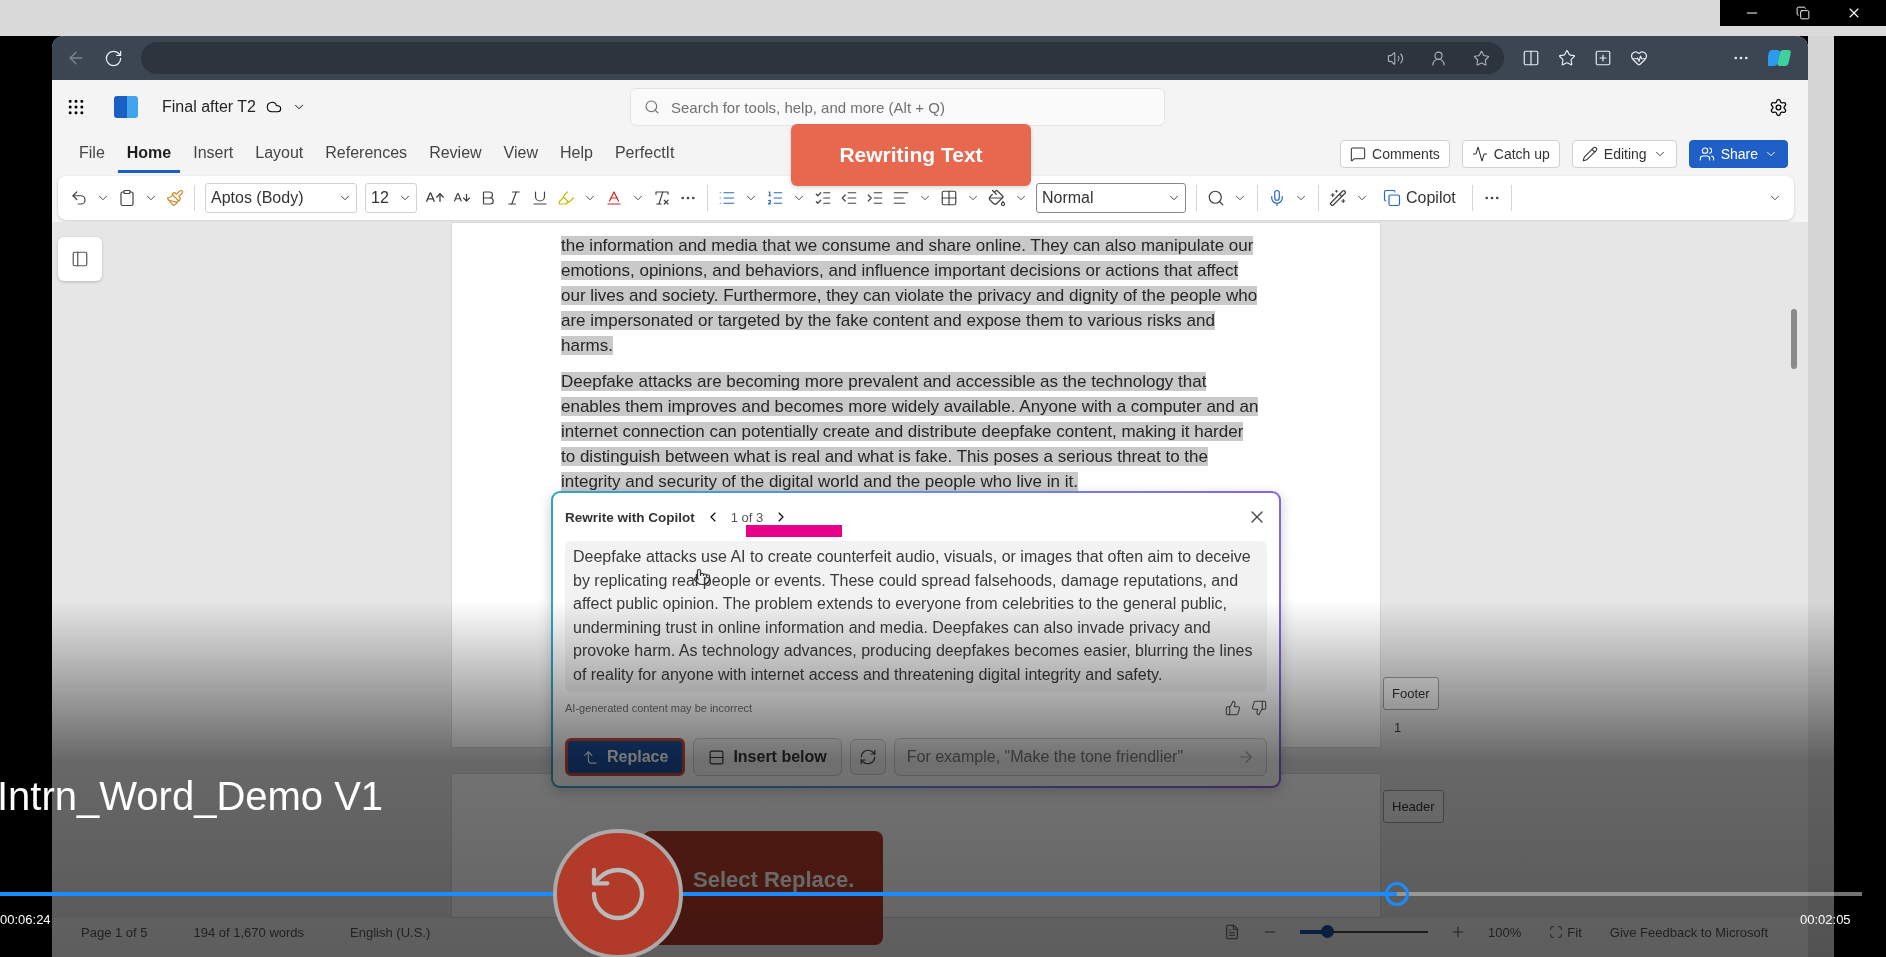 The image size is (1886, 957). Describe the element at coordinates (1080, 757) in the screenshot. I see `prompt-field: For example, "Make the tone friendlier"` at that location.